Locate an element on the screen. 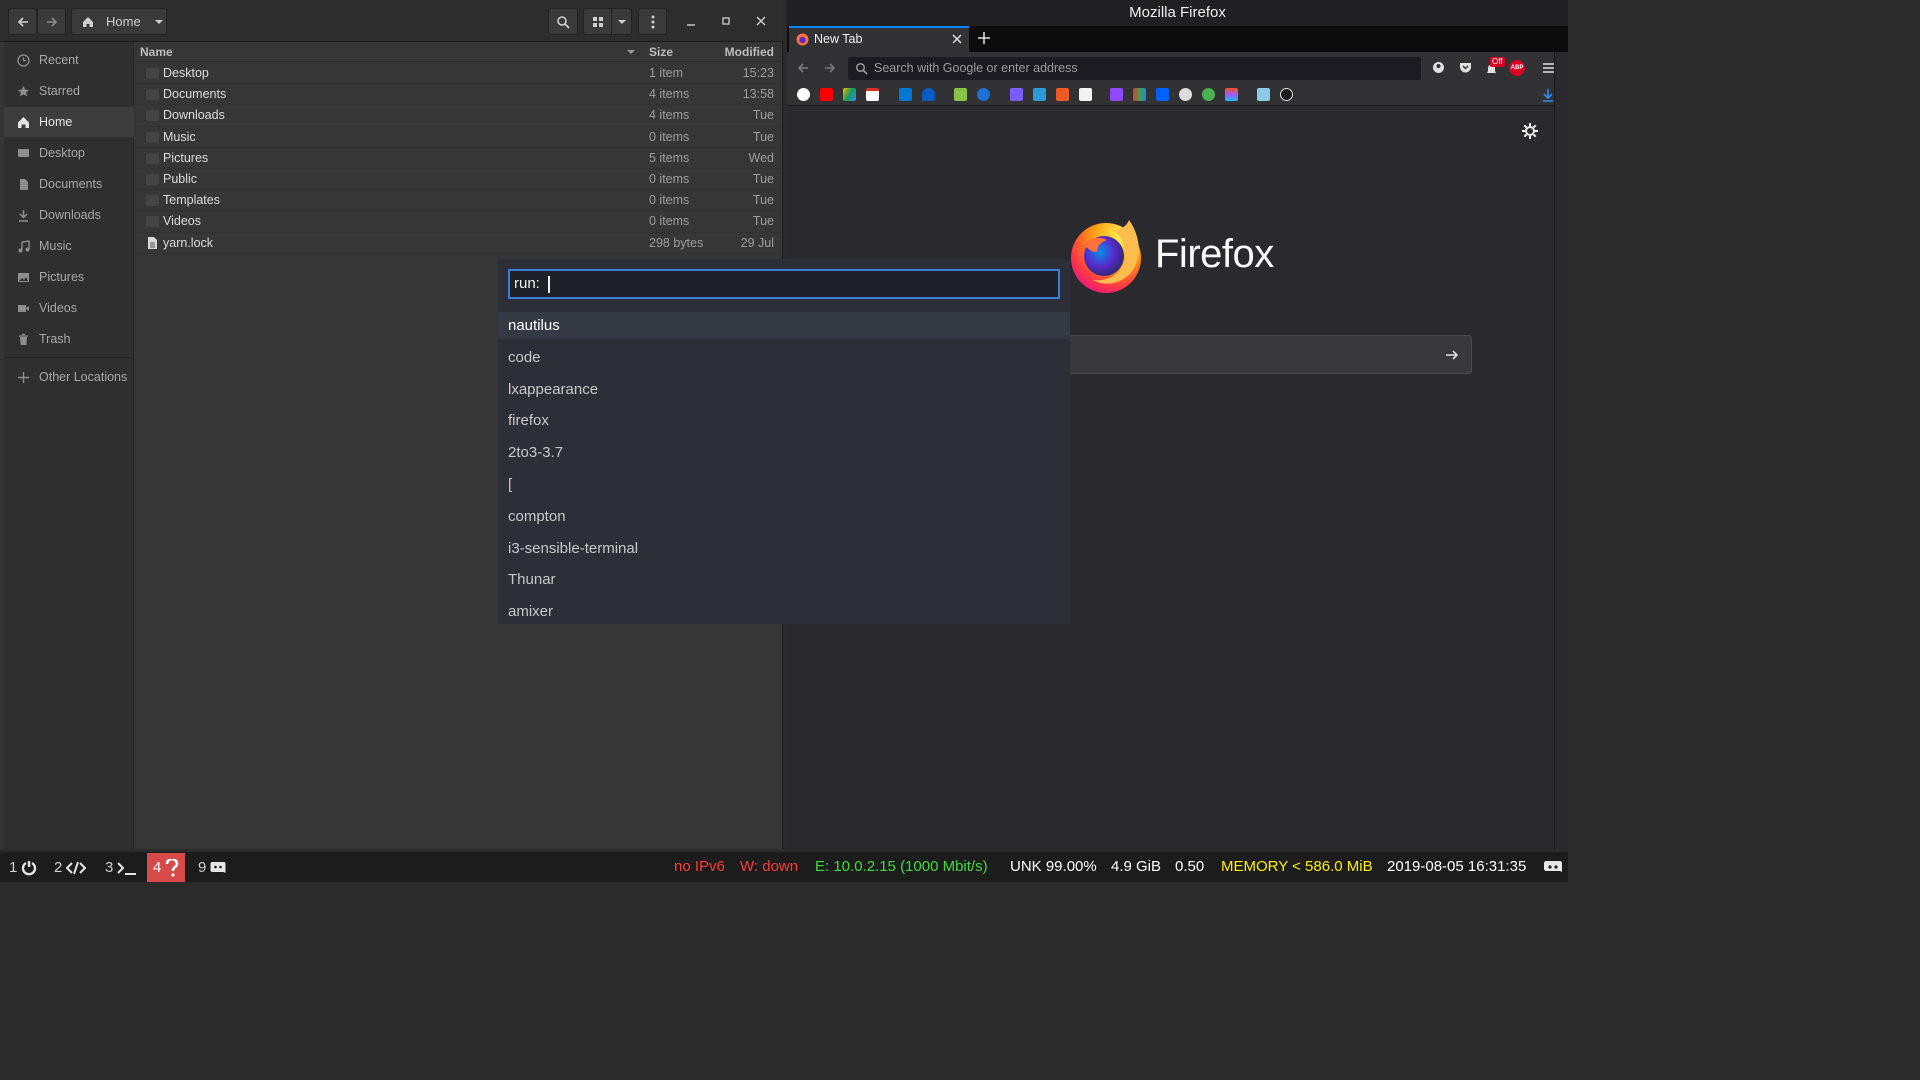 The width and height of the screenshot is (1920, 1080). run-result-item: code is located at coordinates (784, 357).